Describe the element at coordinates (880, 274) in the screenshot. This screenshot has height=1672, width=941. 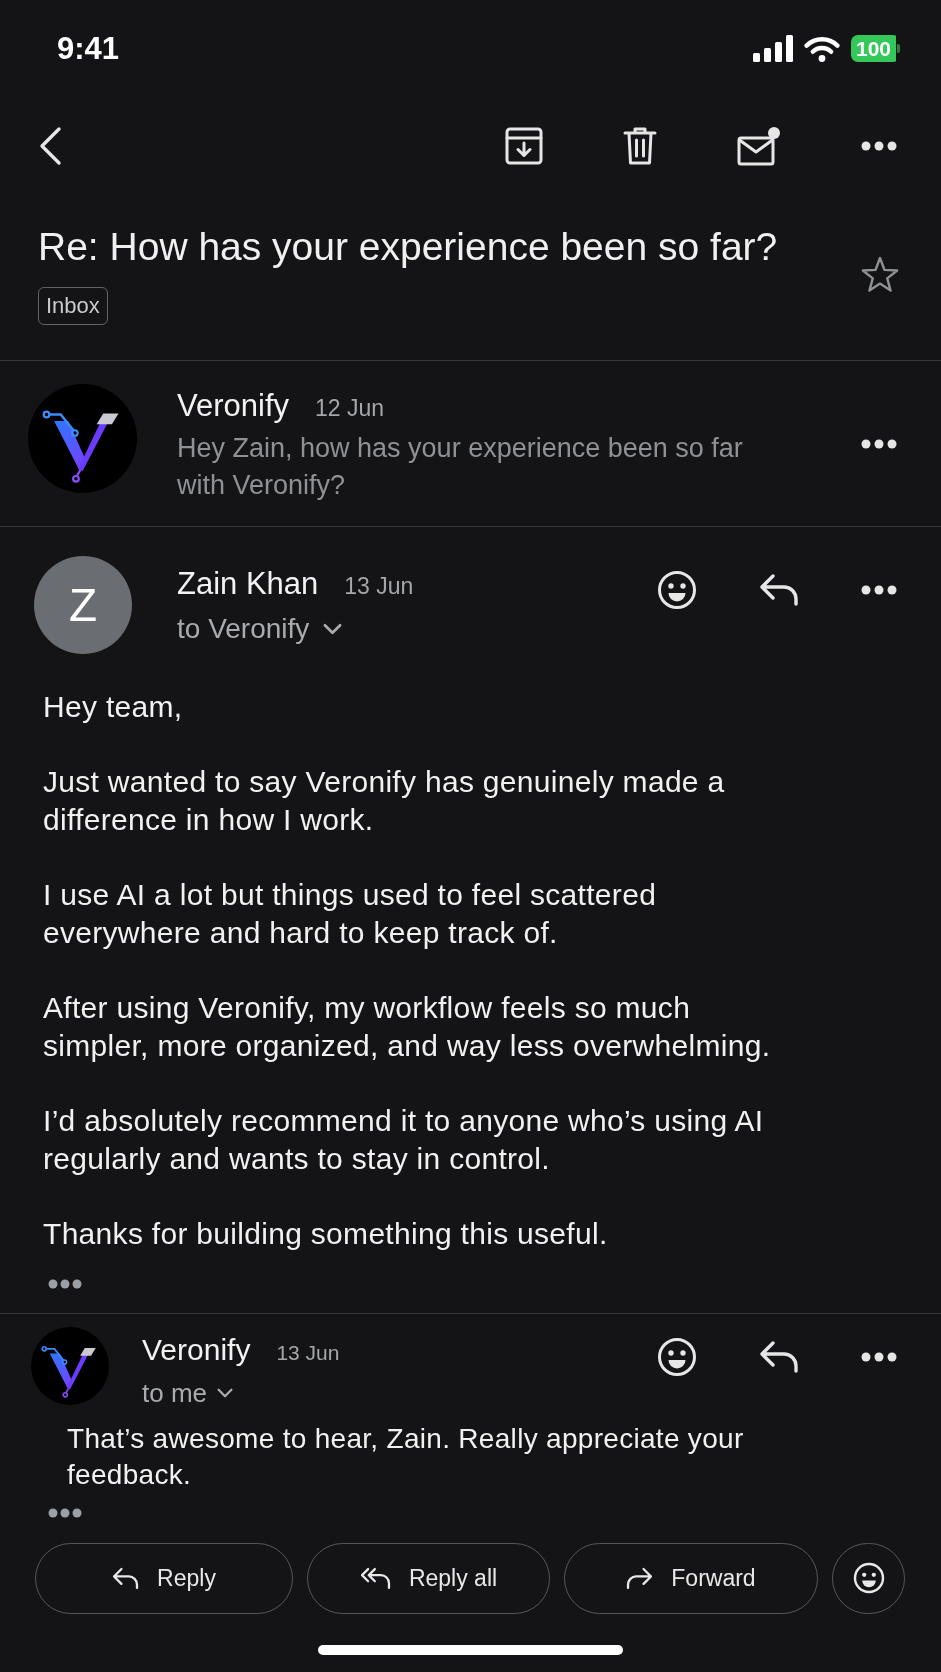
I see `star-icon` at that location.